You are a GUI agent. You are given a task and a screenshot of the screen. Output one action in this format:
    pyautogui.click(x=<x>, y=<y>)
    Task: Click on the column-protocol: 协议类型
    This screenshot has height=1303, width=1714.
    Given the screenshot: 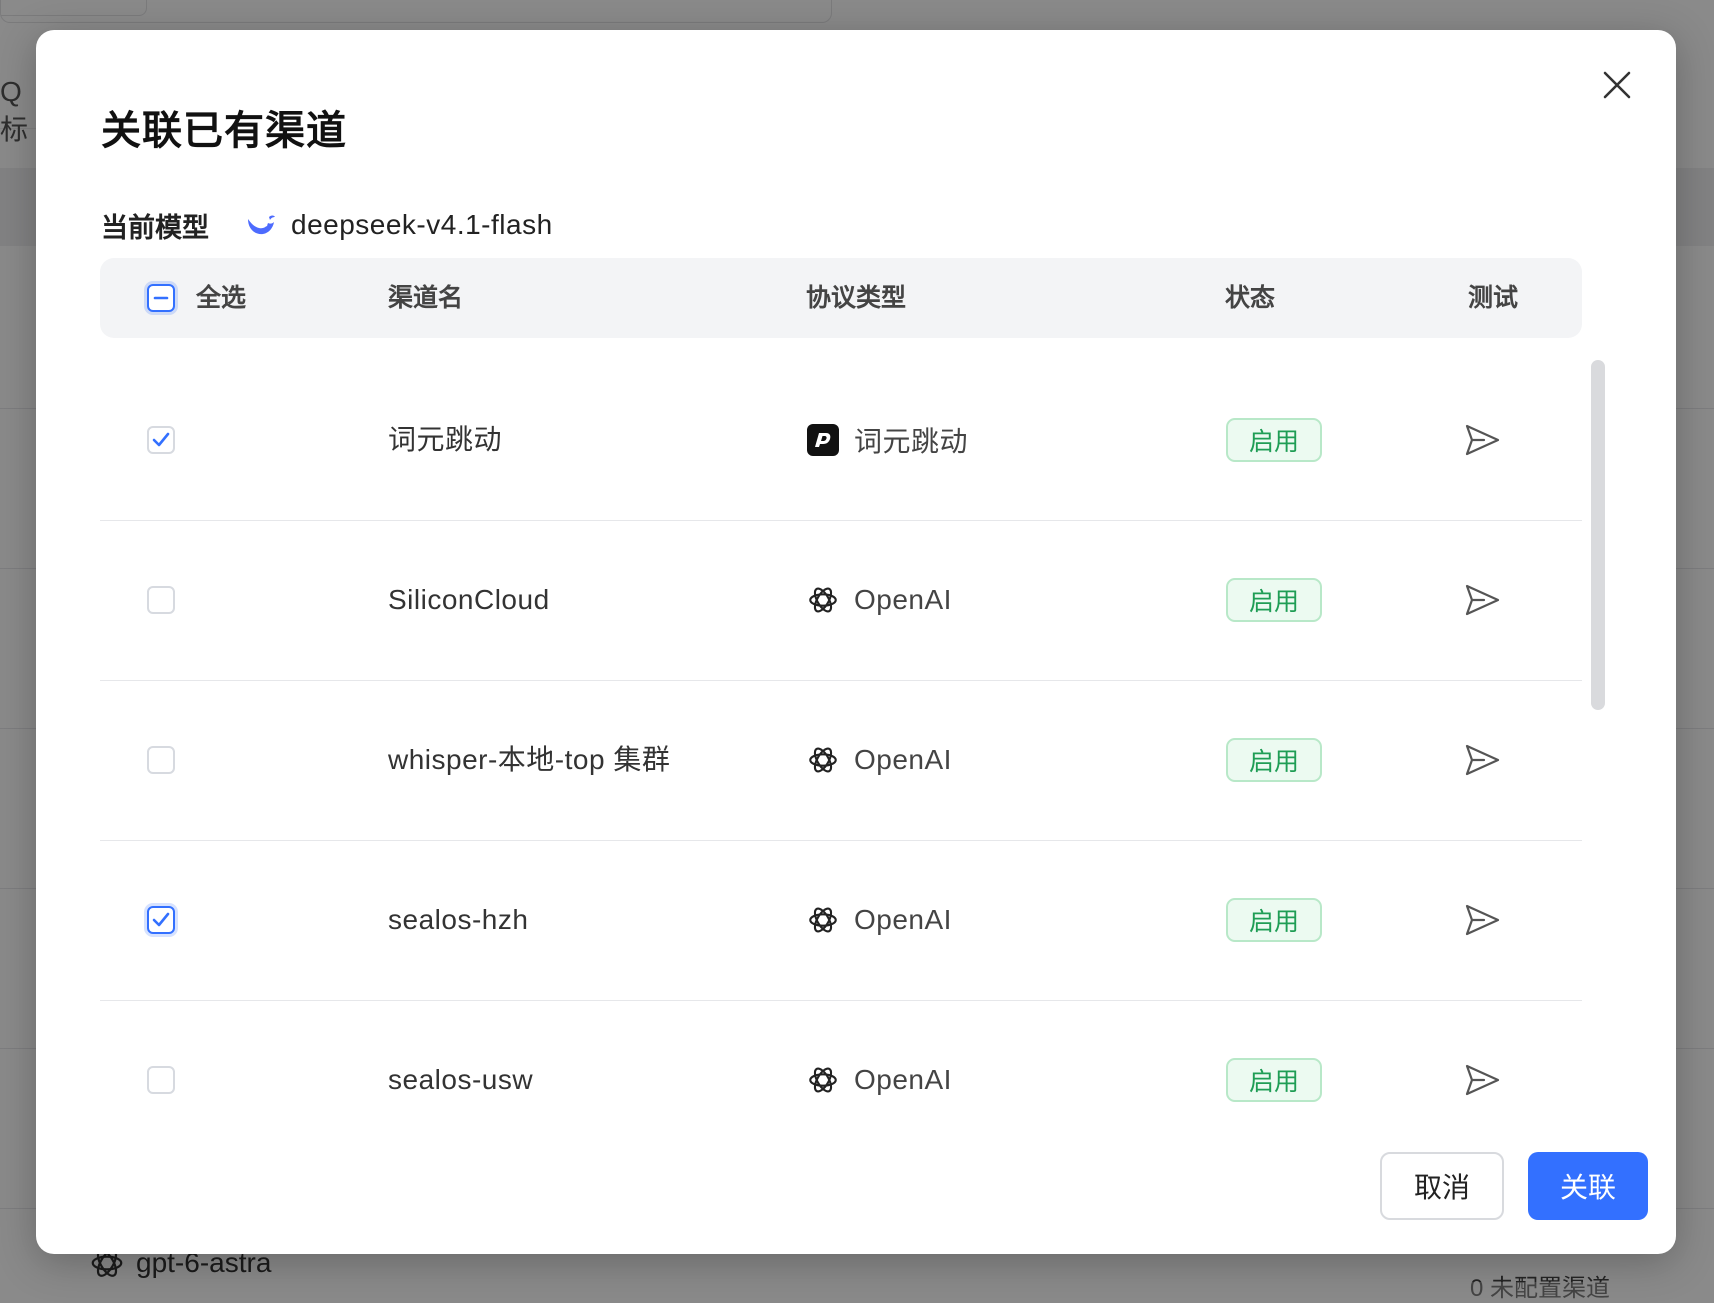 What is the action you would take?
    pyautogui.click(x=856, y=298)
    